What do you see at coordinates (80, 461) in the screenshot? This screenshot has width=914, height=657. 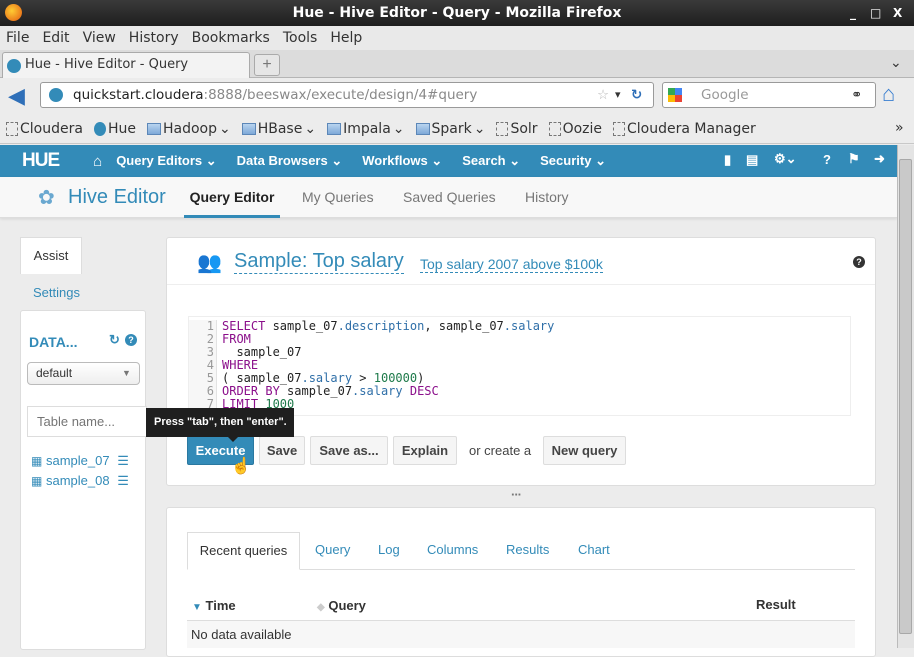 I see `table-item-sample-07: ▦ sample_07 ☰` at bounding box center [80, 461].